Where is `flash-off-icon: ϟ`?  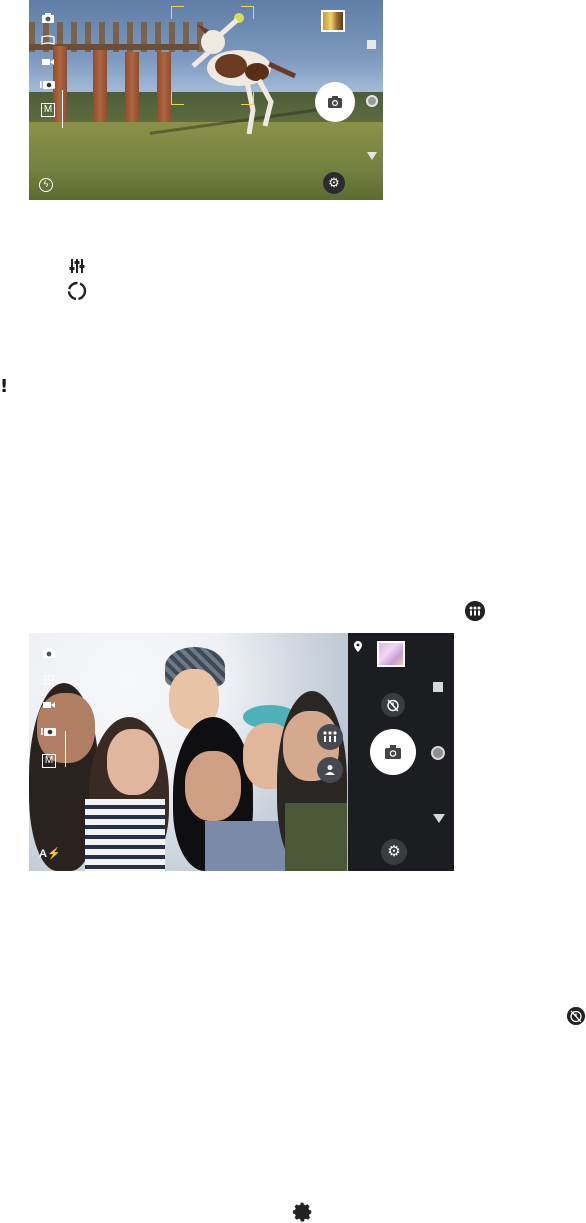
flash-off-icon: ϟ is located at coordinates (46, 185).